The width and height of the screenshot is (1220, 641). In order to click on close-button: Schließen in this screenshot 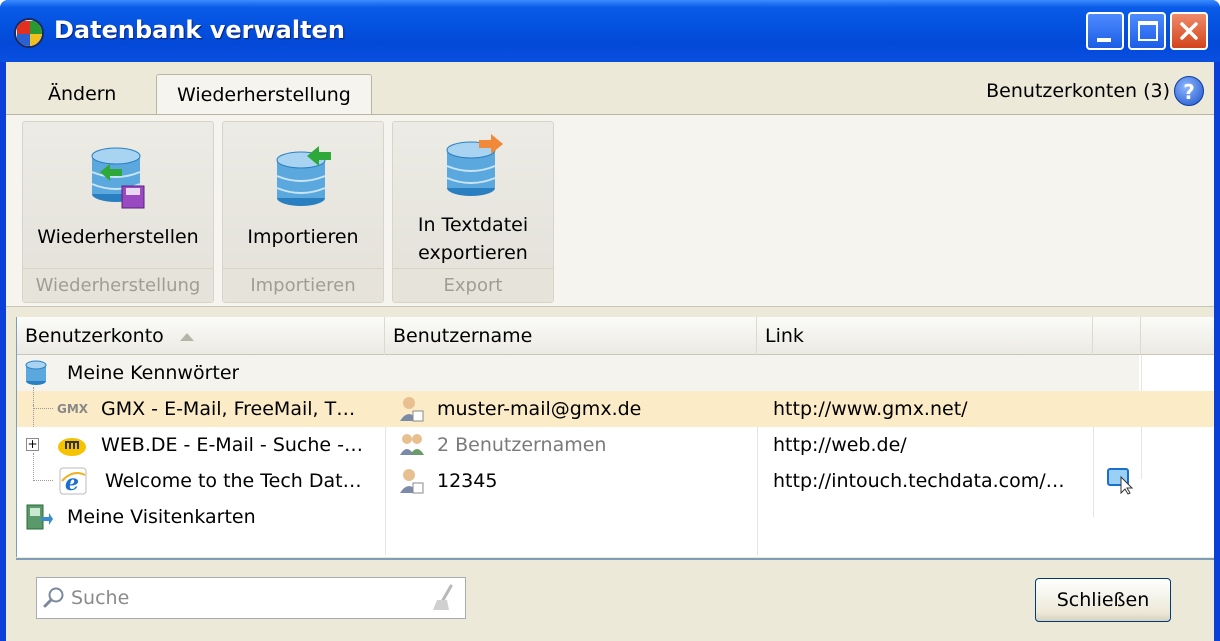, I will do `click(1103, 600)`.